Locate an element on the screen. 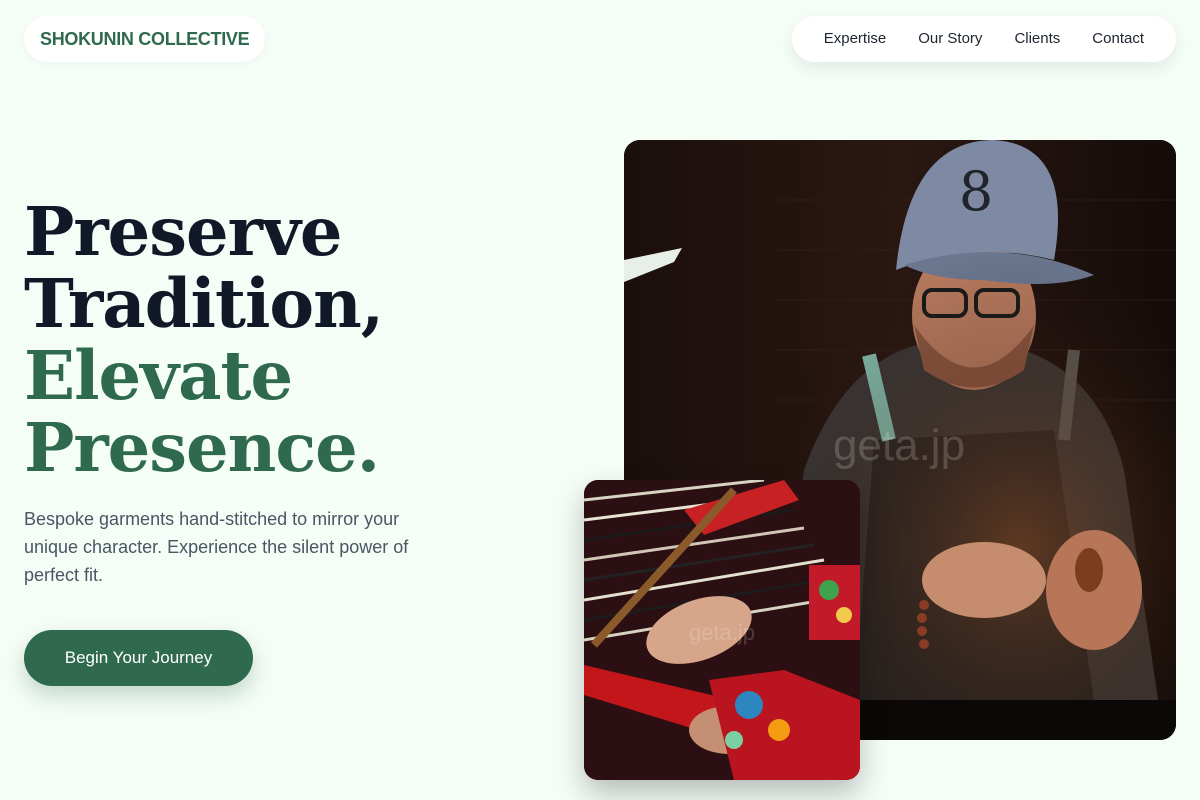 This screenshot has height=800, width=1200. brand-name: SHOKUNIN COLLECTIVE is located at coordinates (145, 38).